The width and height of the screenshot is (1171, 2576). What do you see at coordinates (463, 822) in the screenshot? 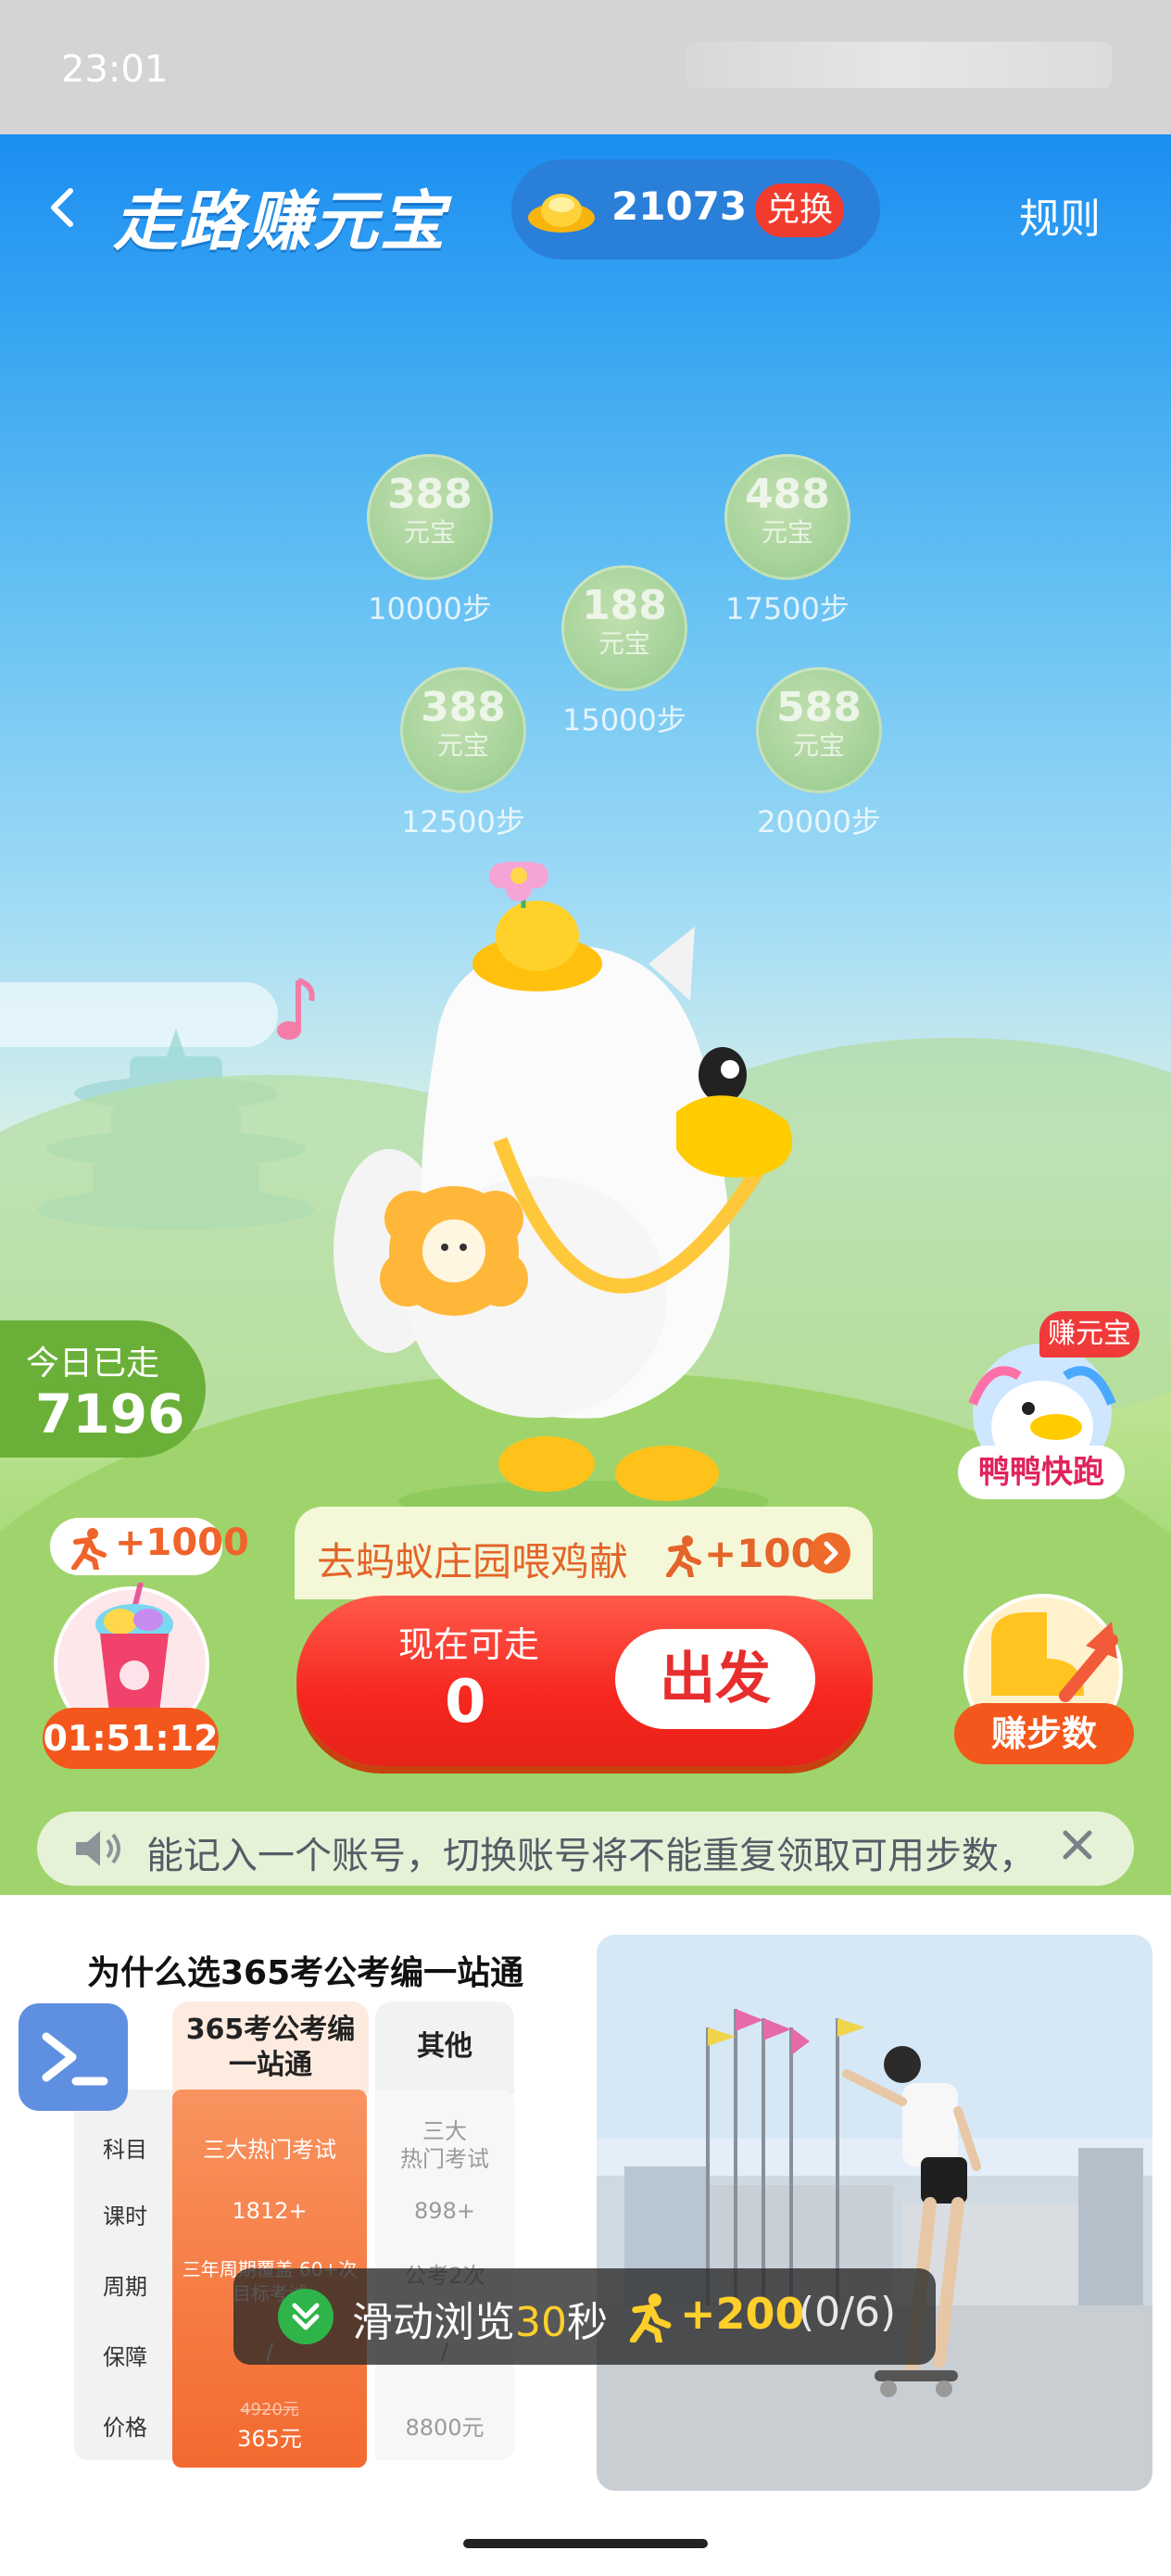
I see `bubble-steps: 12500步` at bounding box center [463, 822].